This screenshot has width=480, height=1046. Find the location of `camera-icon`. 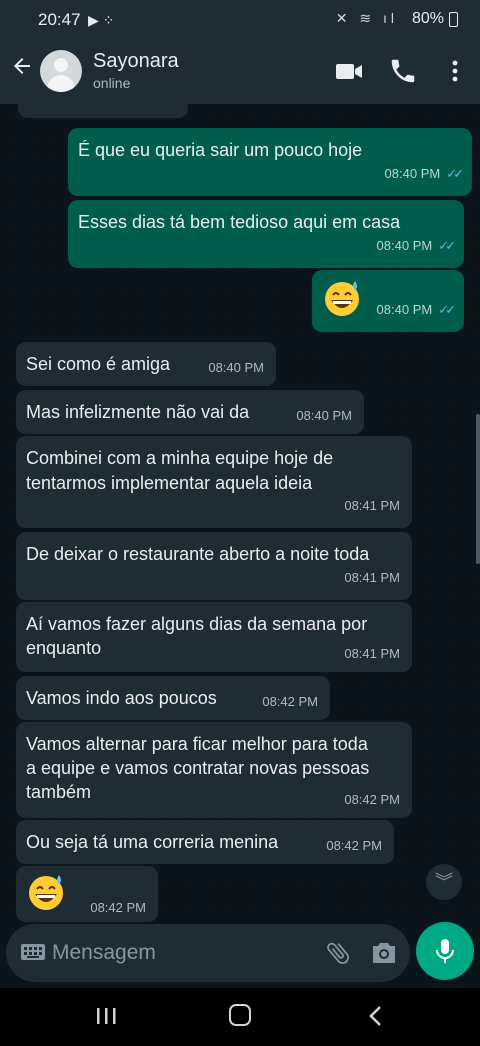

camera-icon is located at coordinates (384, 953).